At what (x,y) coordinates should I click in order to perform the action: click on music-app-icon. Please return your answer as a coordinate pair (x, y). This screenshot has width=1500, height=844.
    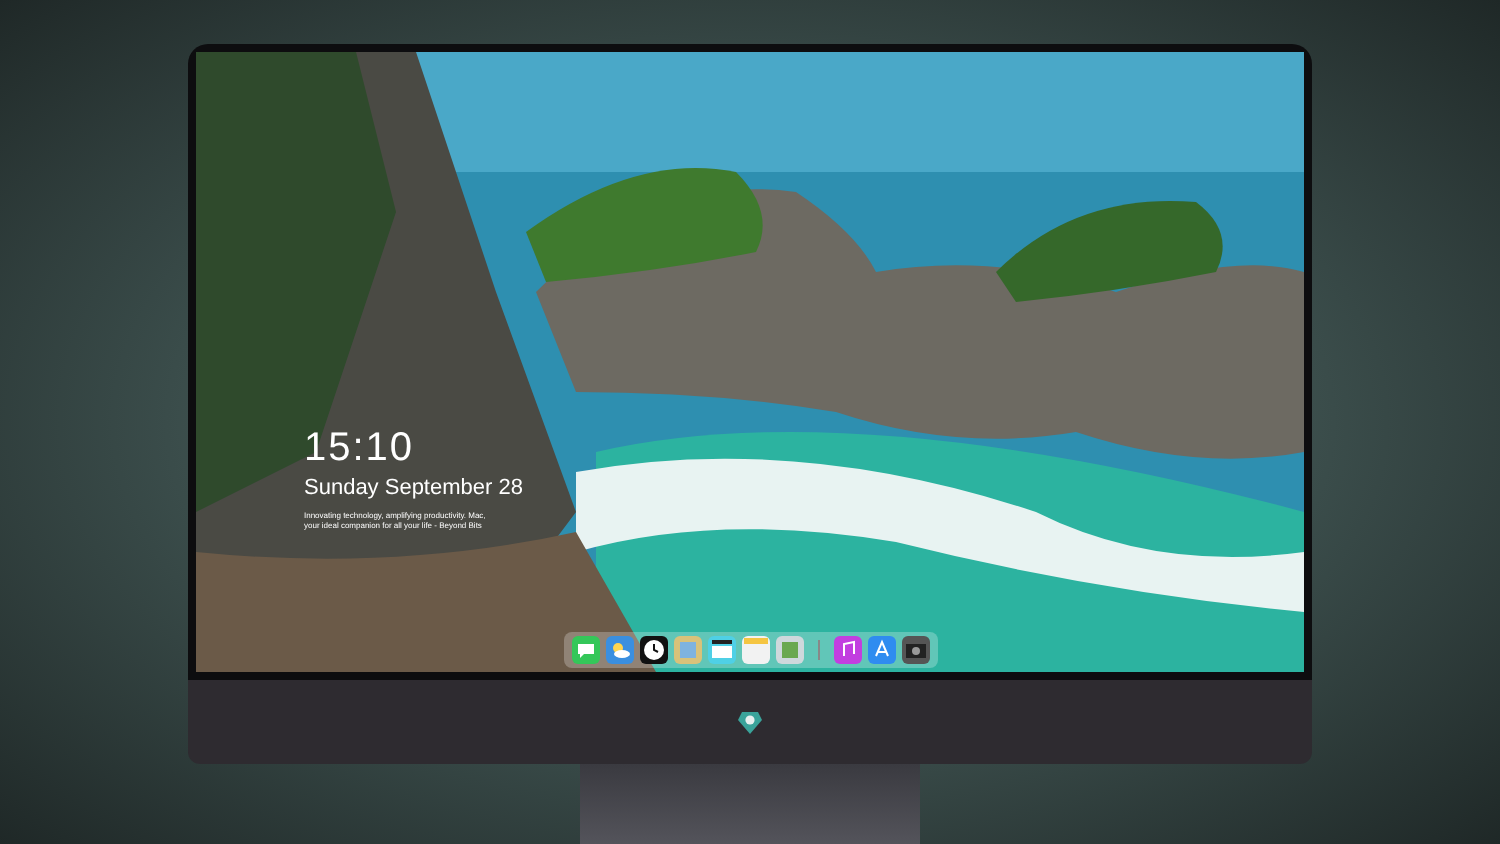
    Looking at the image, I should click on (847, 650).